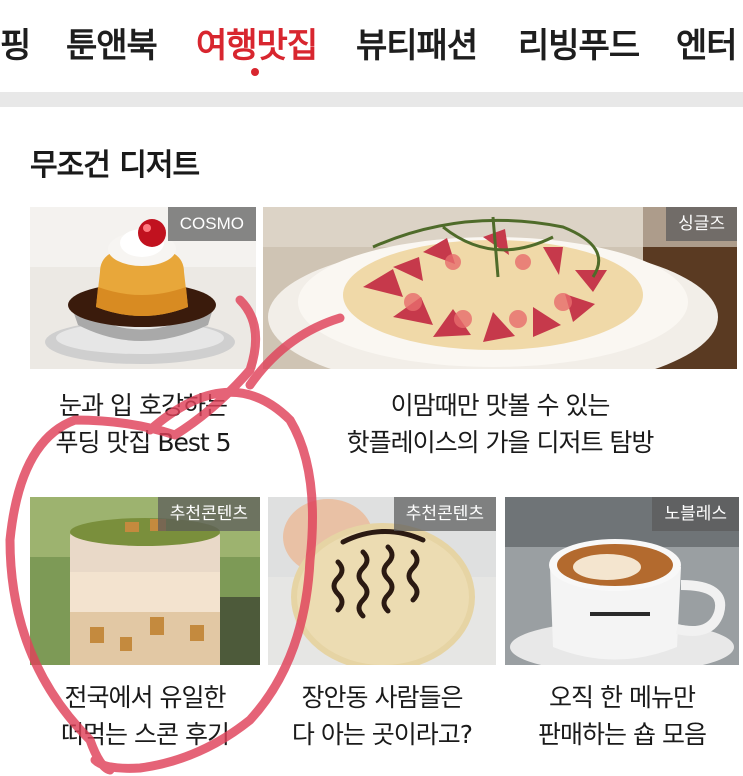 The image size is (743, 776). I want to click on article-card-coffee: 노블레스 오직 한 메뉴만 판매하는 숍 모음, so click(622, 632).